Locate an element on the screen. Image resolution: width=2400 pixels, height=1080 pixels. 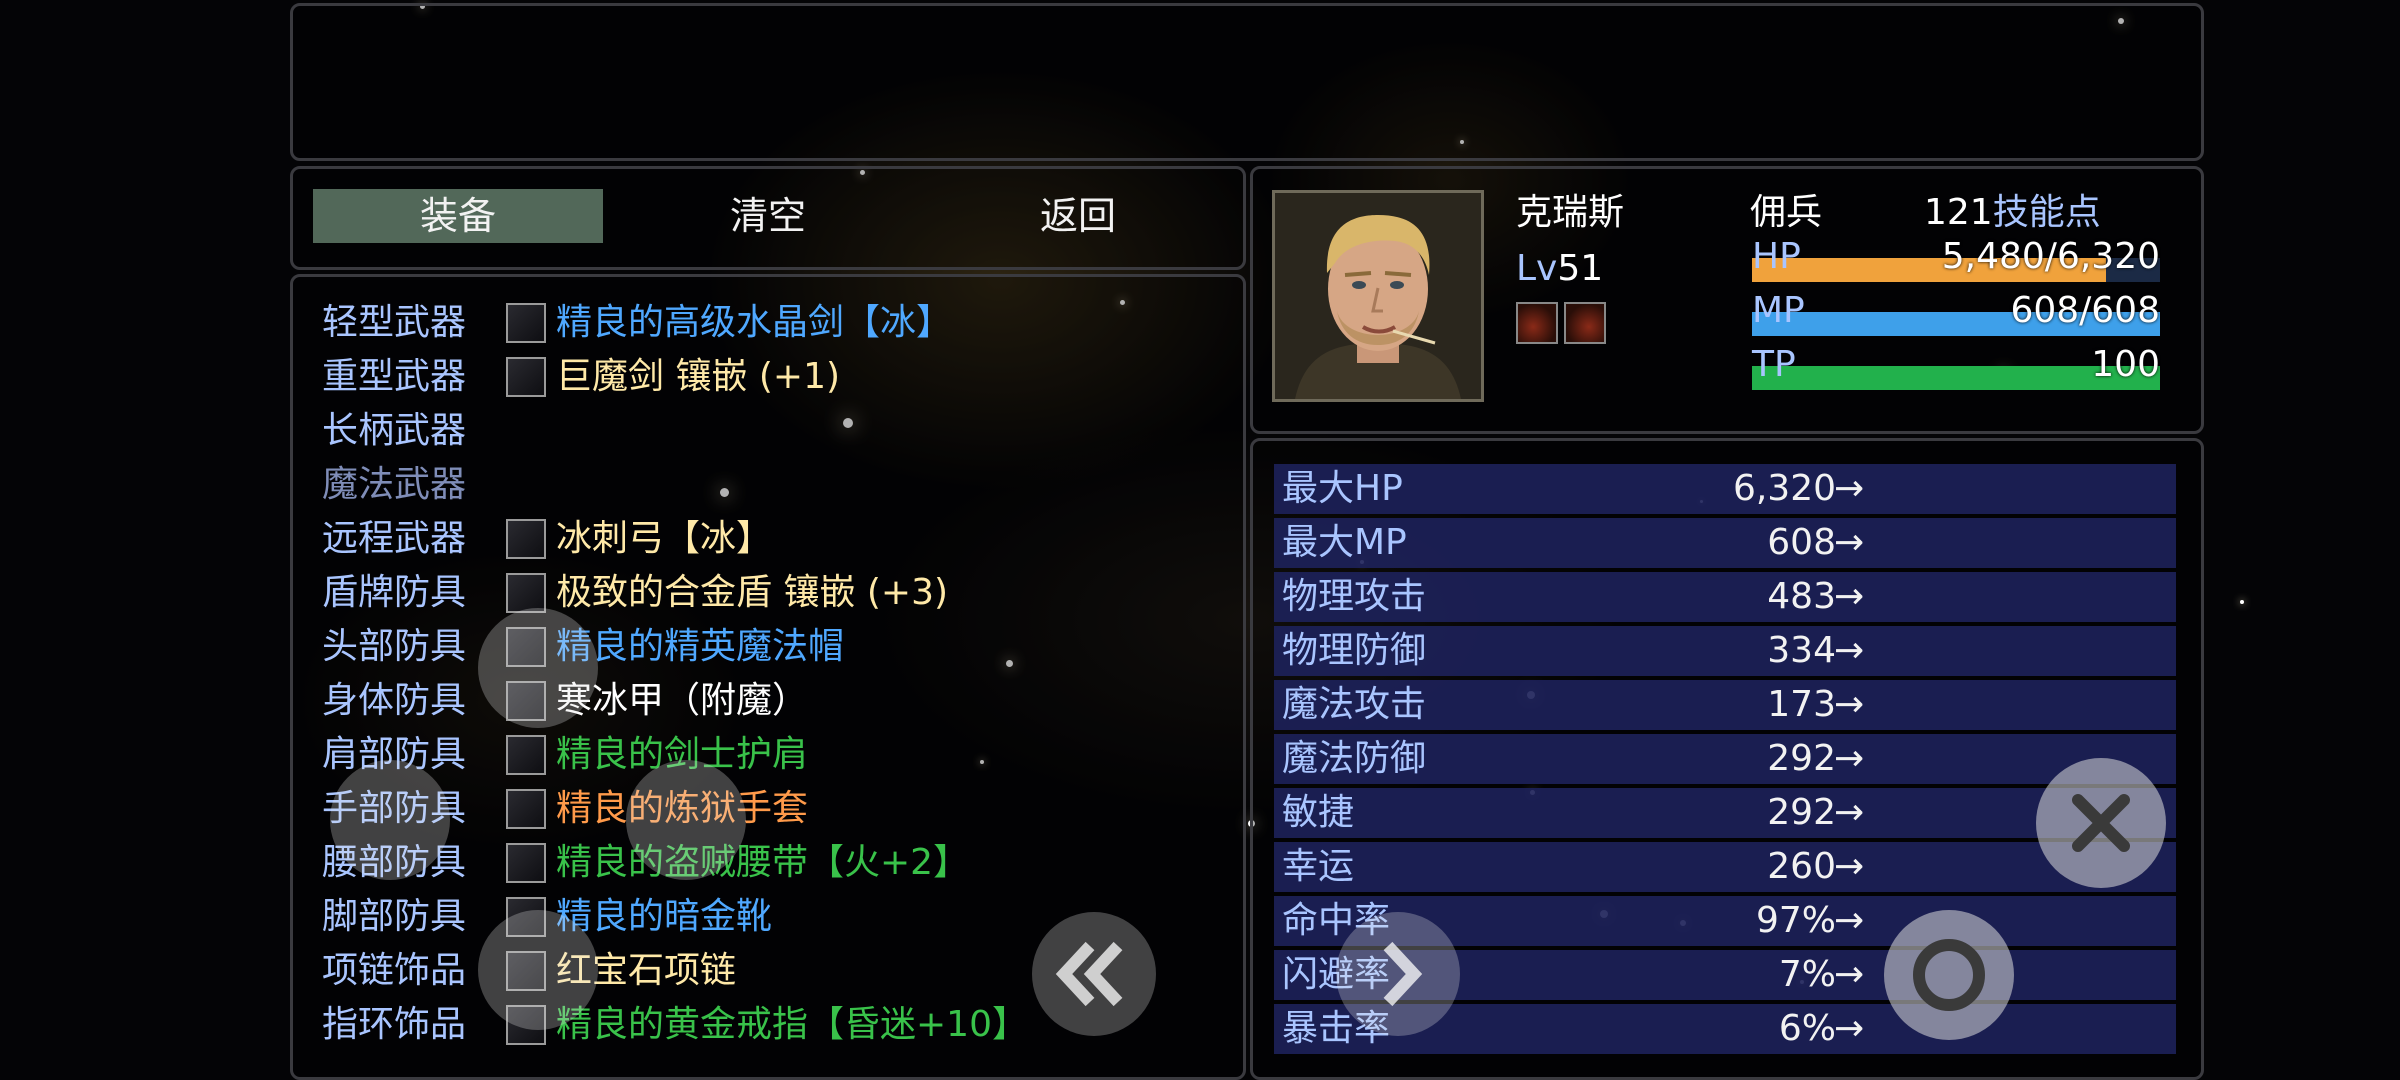
bow-icon is located at coordinates (526, 539).